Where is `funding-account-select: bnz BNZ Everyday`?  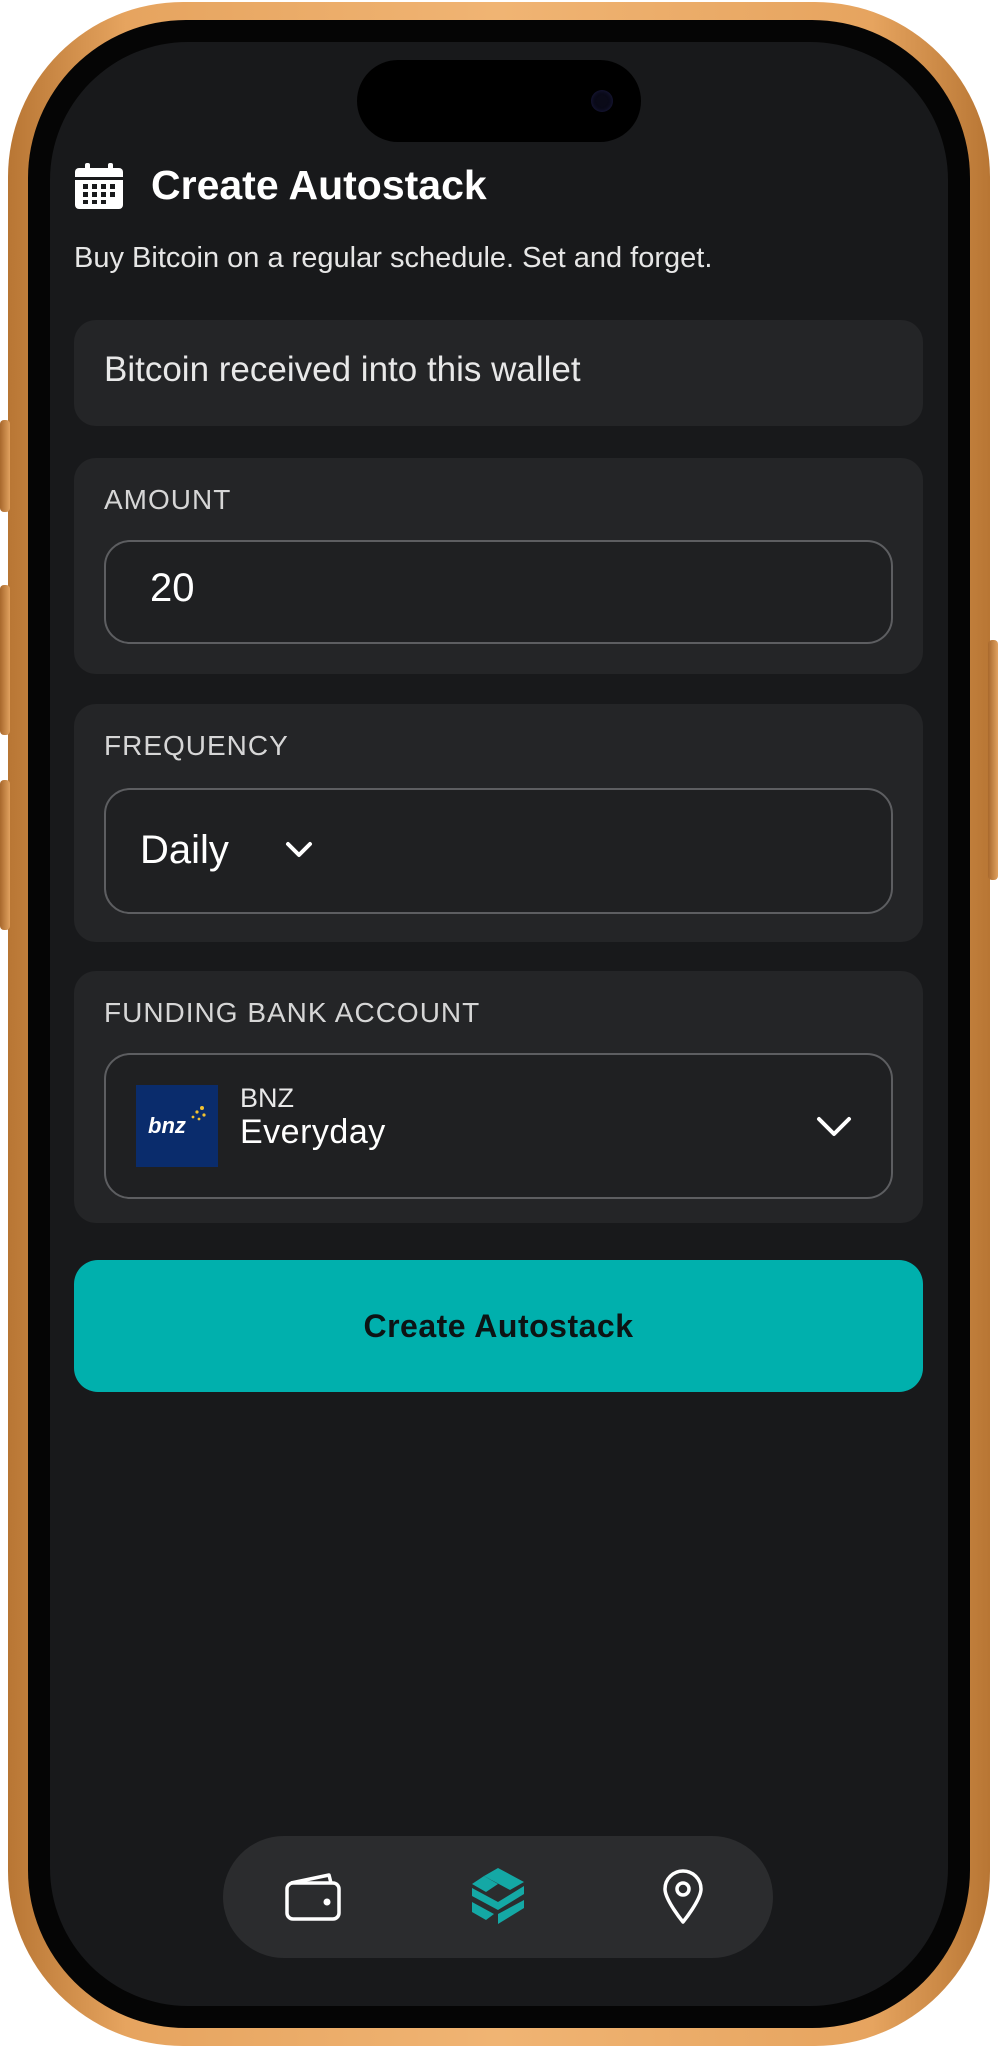
funding-account-select: bnz BNZ Everyday is located at coordinates (498, 1126).